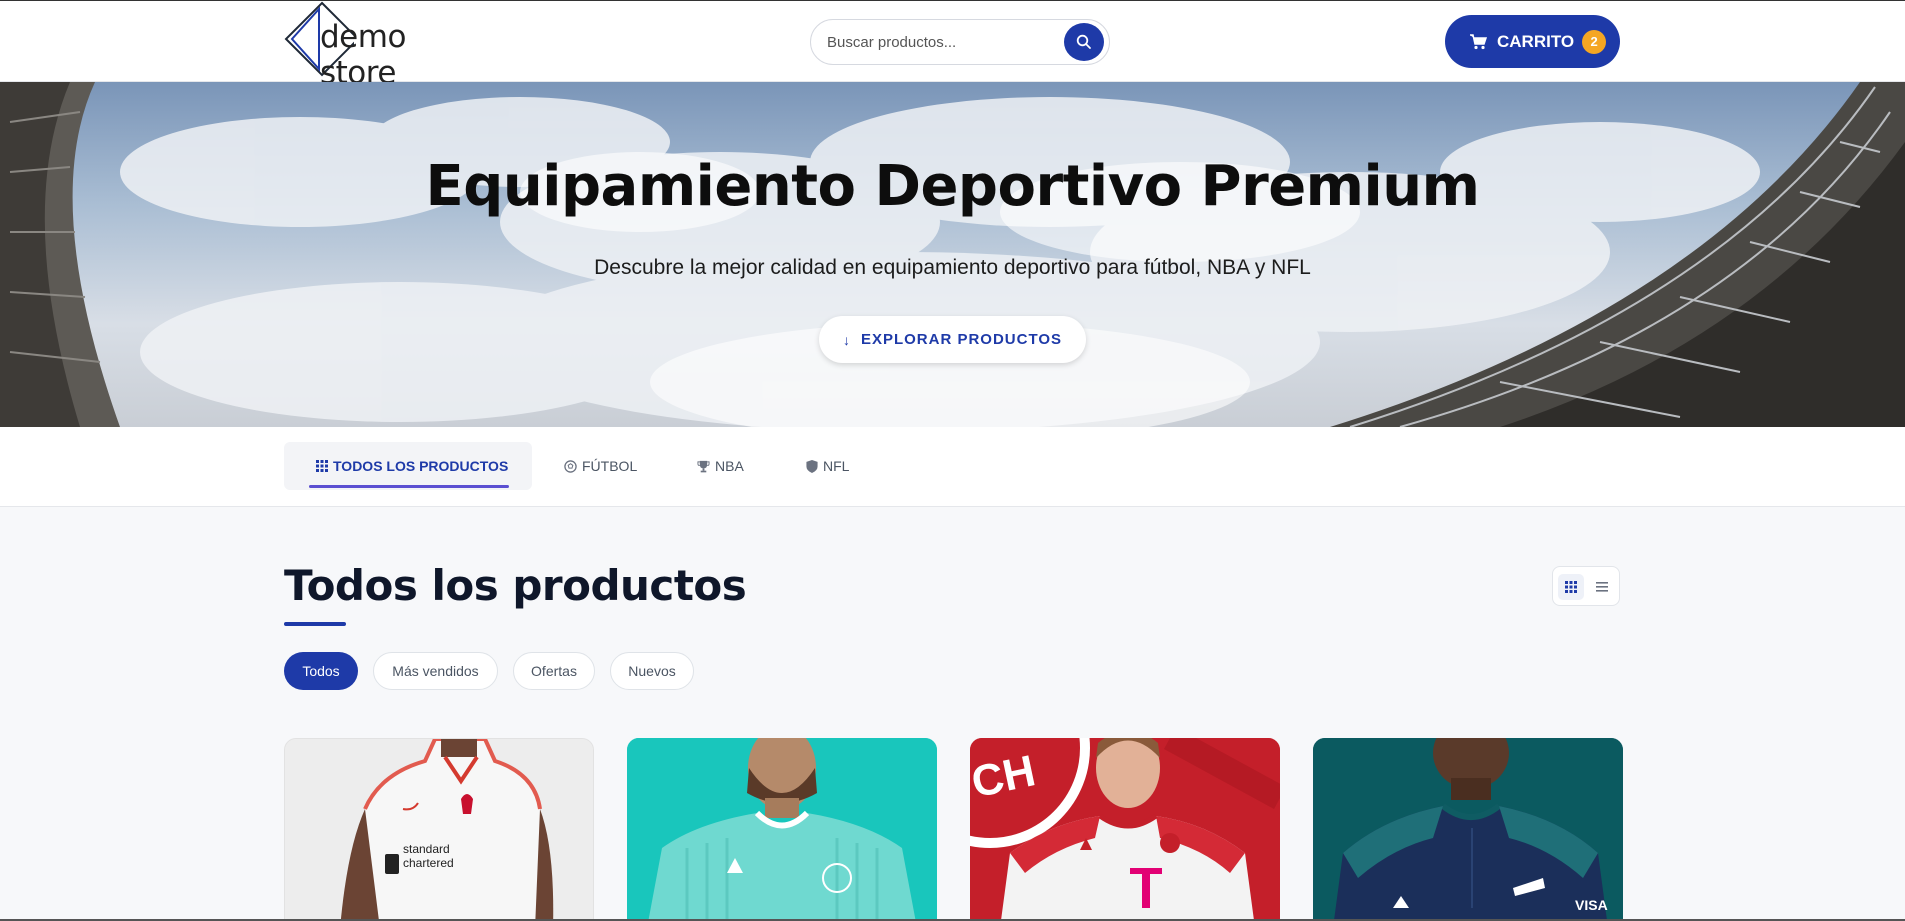 The height and width of the screenshot is (921, 1905). I want to click on list-view-button, so click(1602, 587).